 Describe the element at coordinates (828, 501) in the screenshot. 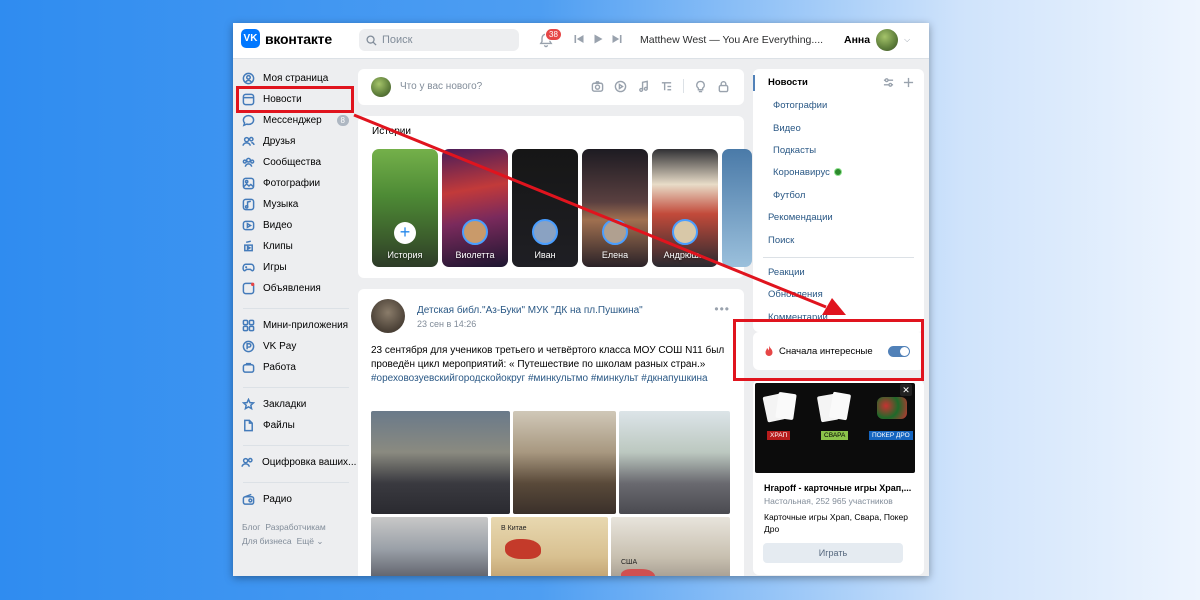

I see `ad-subtitle: Настольная, 252 965 участников` at that location.